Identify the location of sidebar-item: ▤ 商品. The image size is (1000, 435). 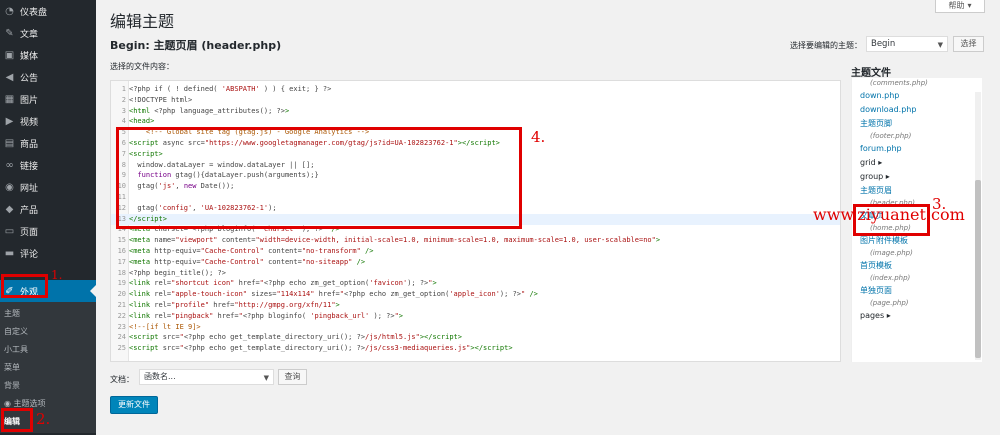
(48, 143).